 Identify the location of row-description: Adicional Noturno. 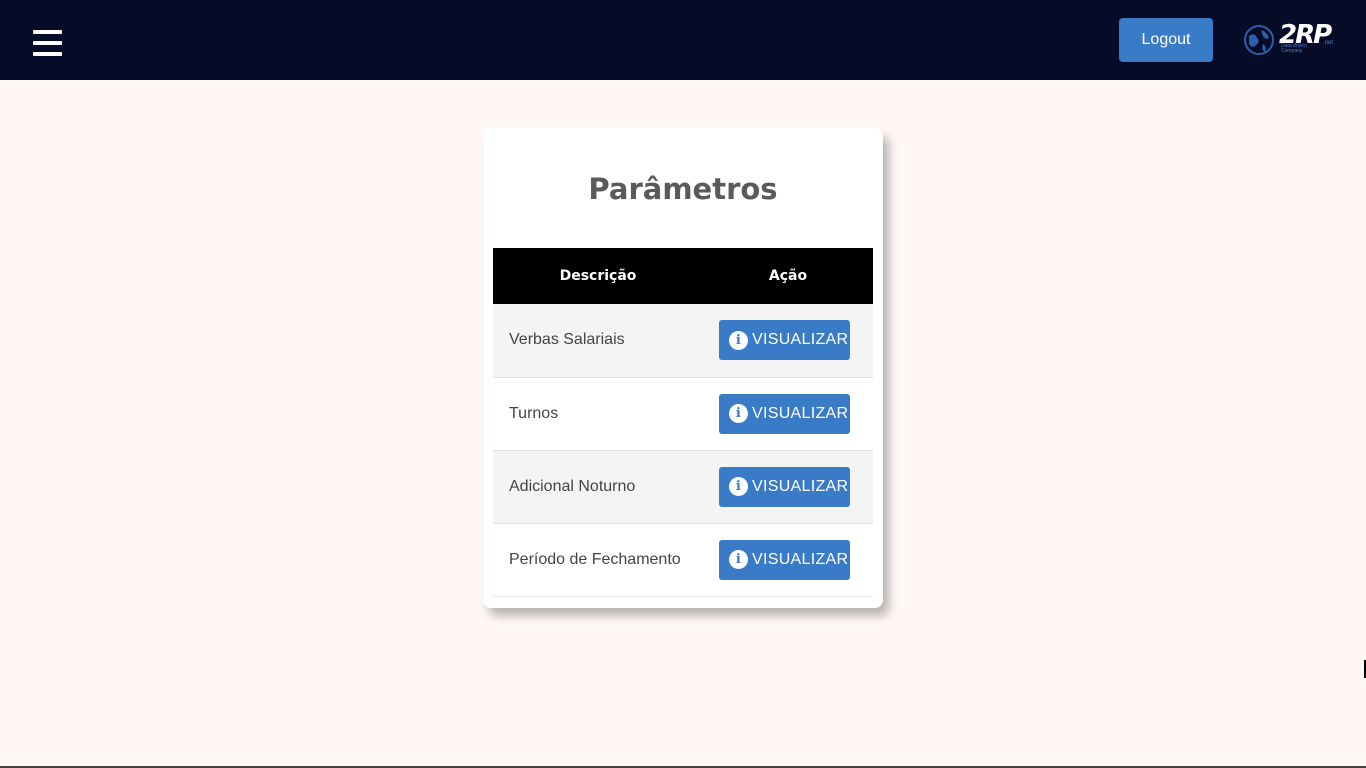
(598, 487).